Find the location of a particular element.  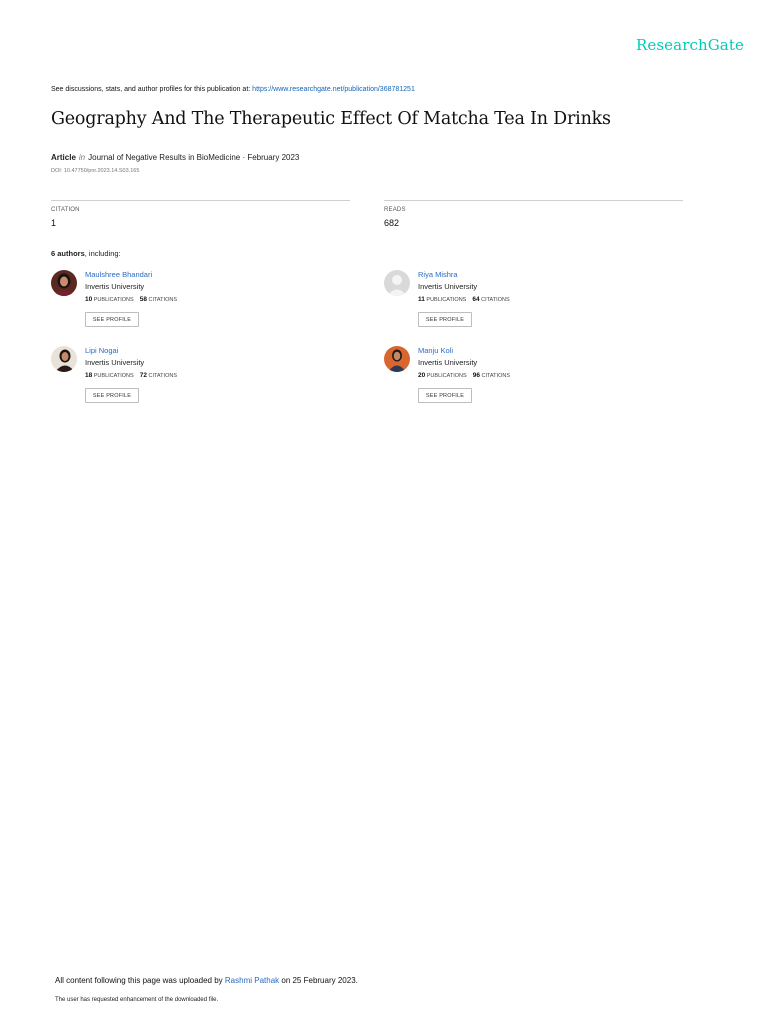

publications-count: 18 is located at coordinates (89, 375).